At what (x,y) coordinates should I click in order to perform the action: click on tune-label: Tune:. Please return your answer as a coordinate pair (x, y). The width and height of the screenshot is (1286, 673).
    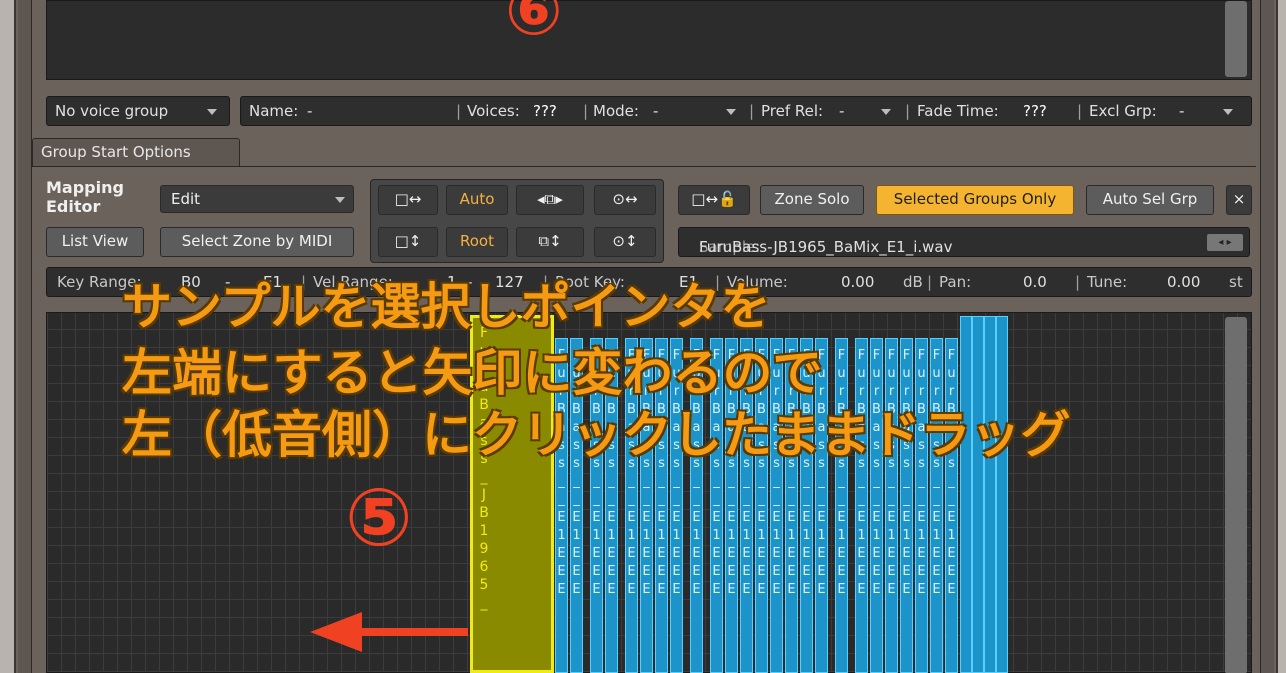
    Looking at the image, I should click on (1107, 282).